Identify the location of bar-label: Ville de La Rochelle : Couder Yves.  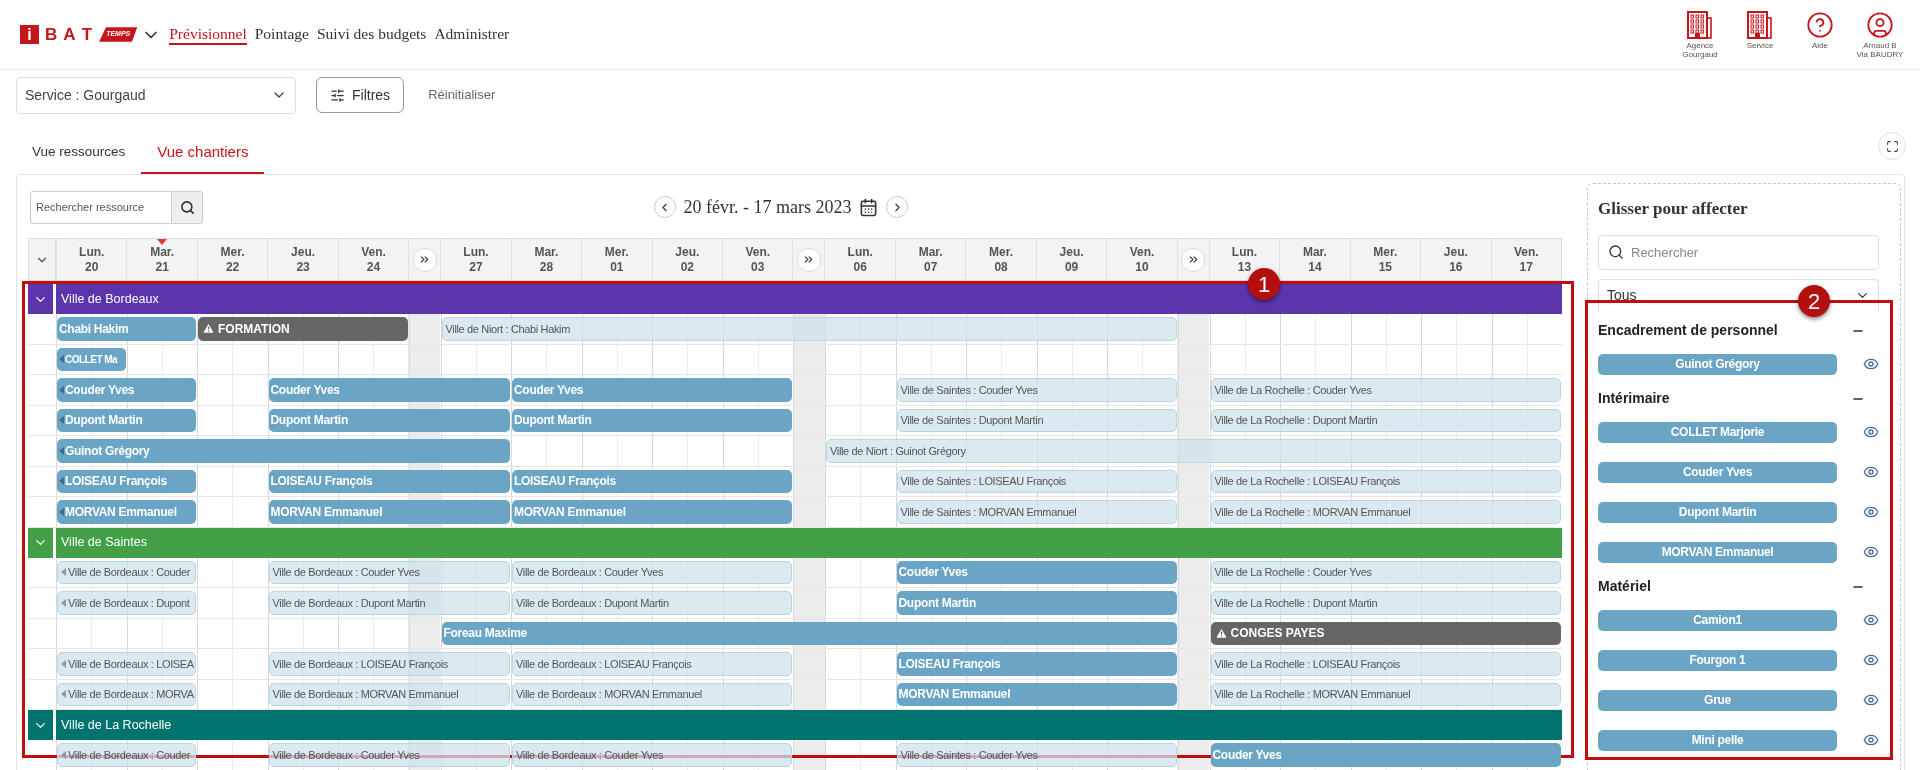
(1293, 572).